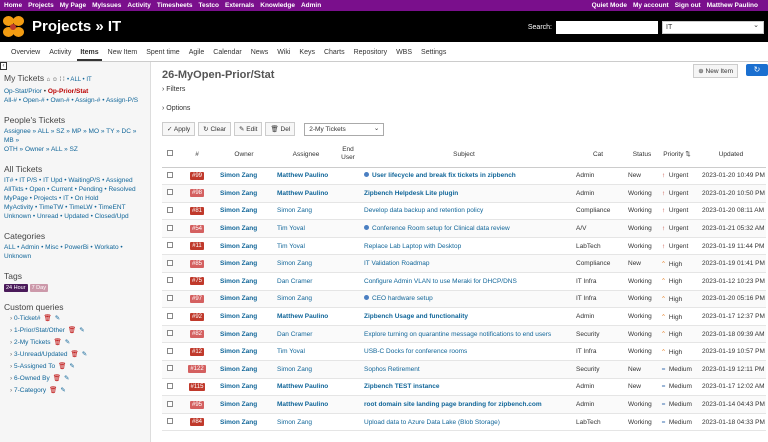 This screenshot has width=768, height=442. What do you see at coordinates (16, 288) in the screenshot?
I see `tag-24-hour: 24 Hour` at bounding box center [16, 288].